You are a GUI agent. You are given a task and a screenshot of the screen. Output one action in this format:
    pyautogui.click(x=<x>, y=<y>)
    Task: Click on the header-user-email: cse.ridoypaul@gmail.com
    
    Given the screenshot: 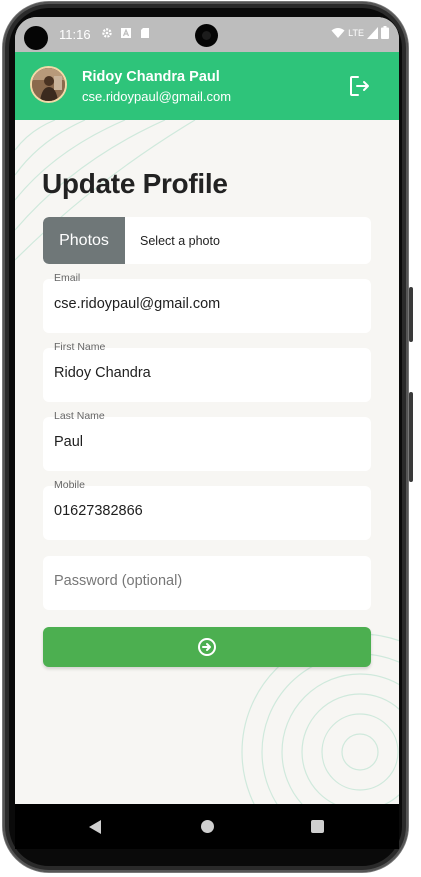 What is the action you would take?
    pyautogui.click(x=157, y=96)
    